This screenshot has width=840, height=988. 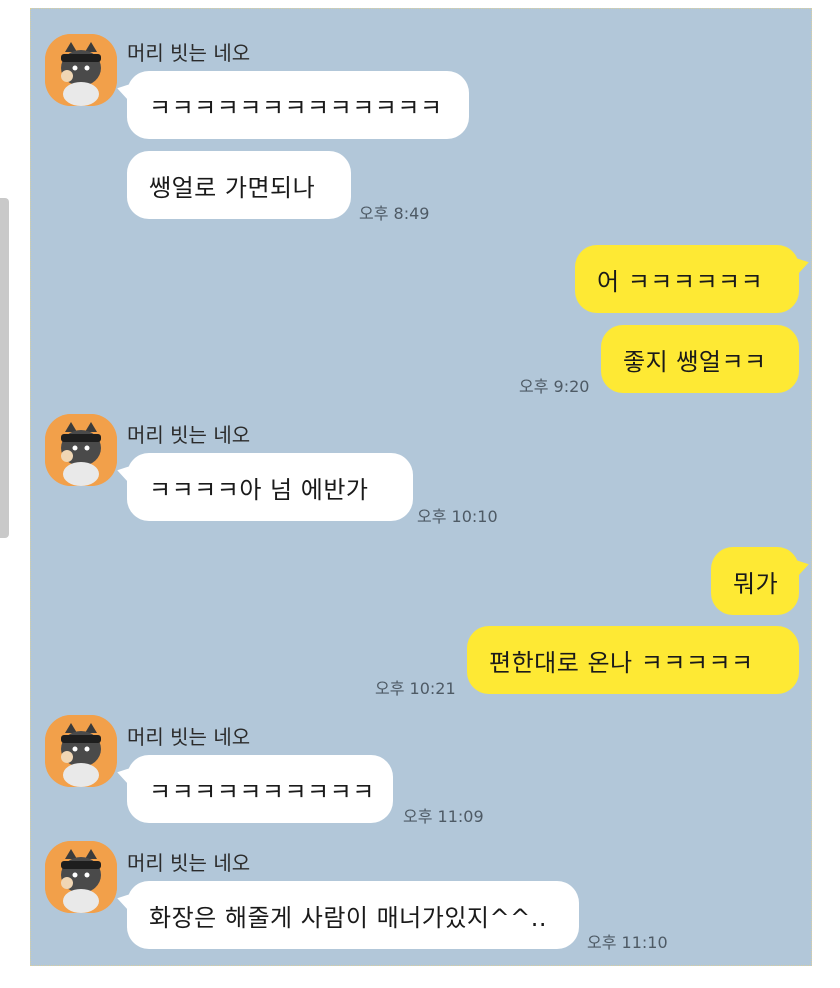 I want to click on message-bubble: ㅋㅋㅋㅋㅋㅋㅋㅋㅋㅋㅋㅋㅋ, so click(x=298, y=105).